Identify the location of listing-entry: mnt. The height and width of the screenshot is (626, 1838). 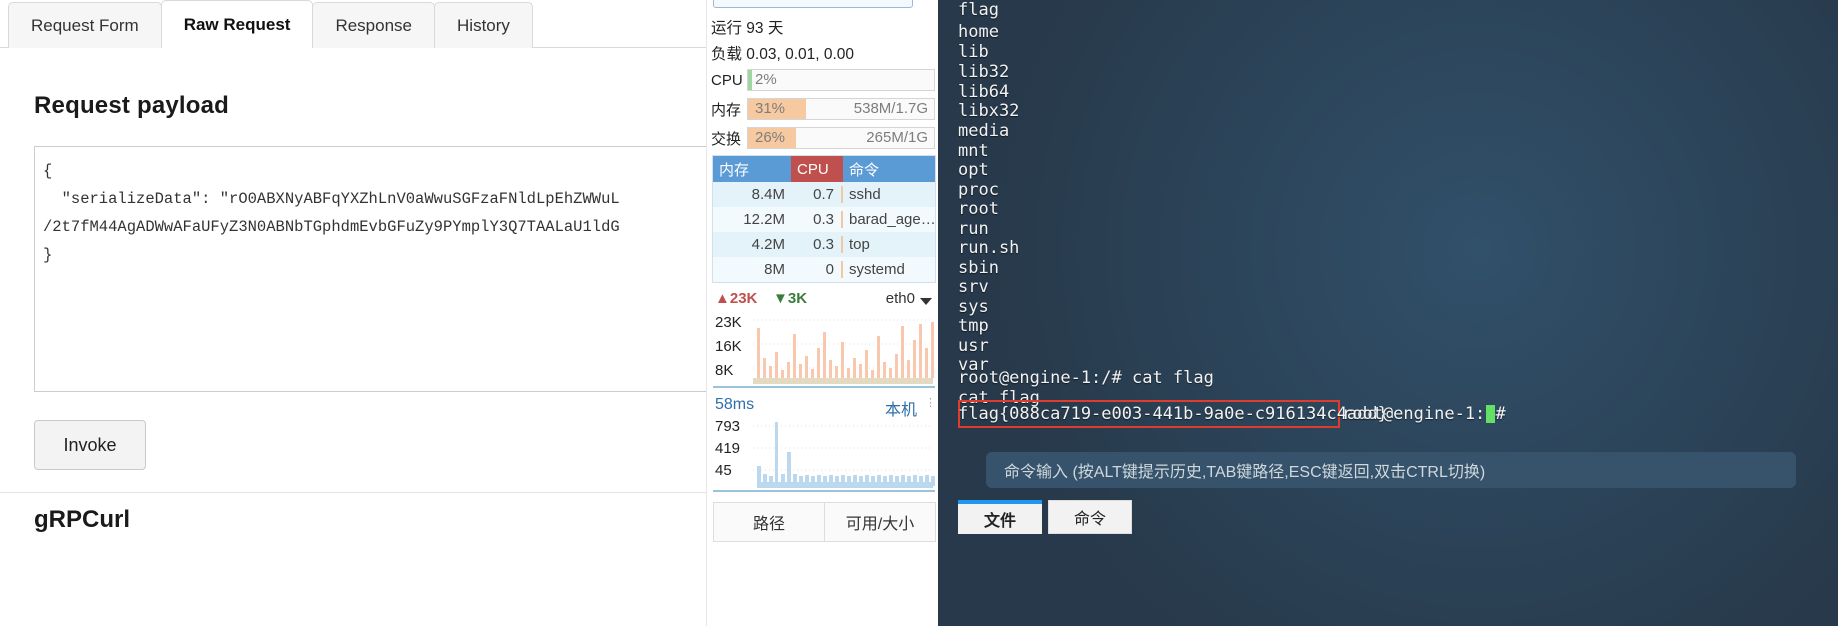
(973, 151).